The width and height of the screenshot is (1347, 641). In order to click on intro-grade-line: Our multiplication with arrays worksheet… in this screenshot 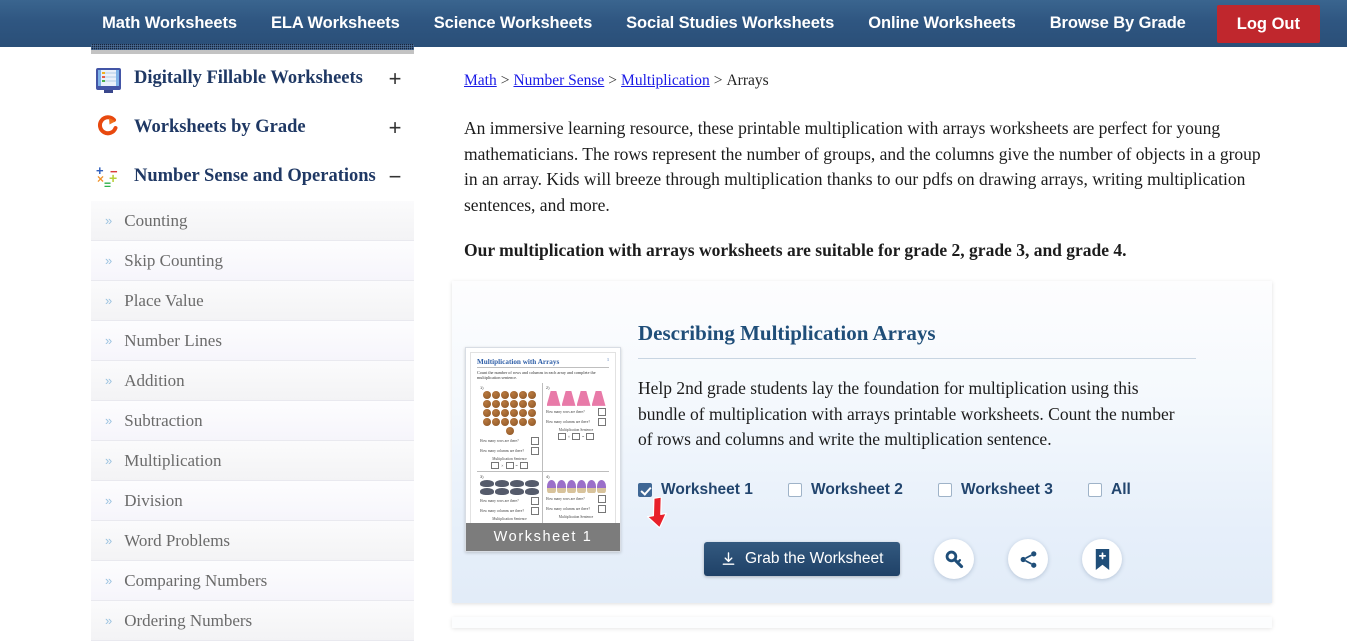, I will do `click(795, 250)`.